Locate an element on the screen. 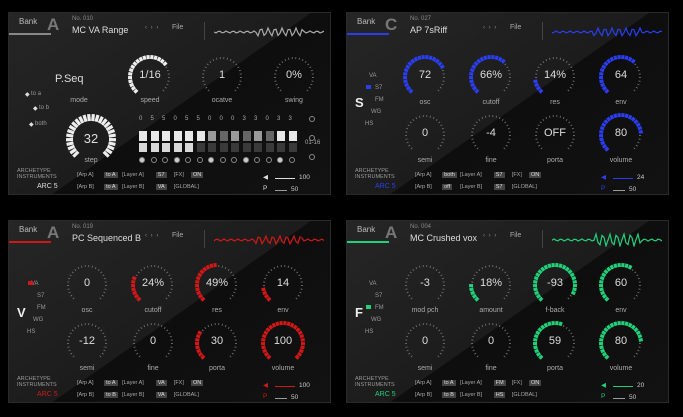 This screenshot has height=417, width=683. env-knob: 14 is located at coordinates (283, 285).